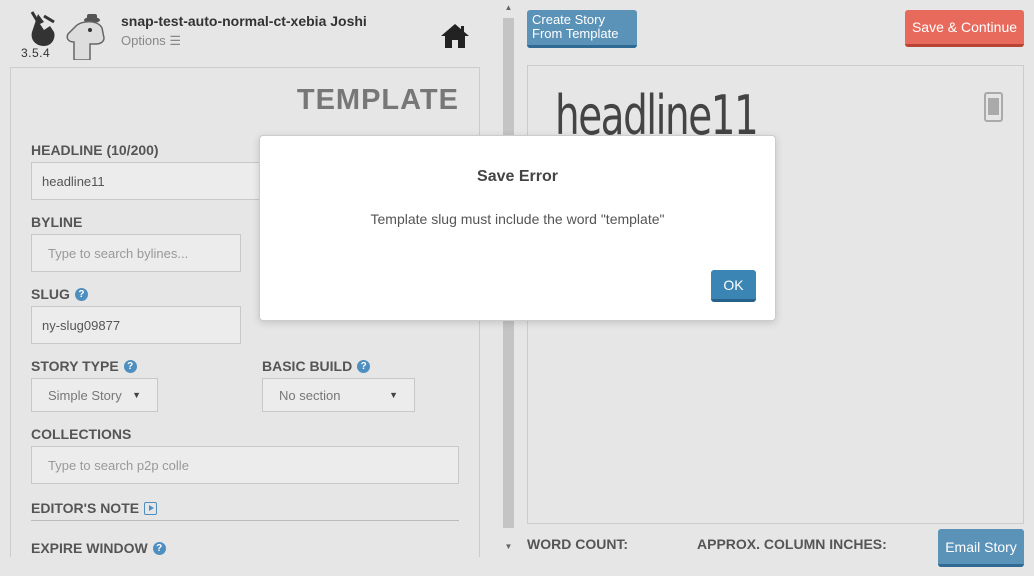 The height and width of the screenshot is (576, 1034). I want to click on options-menu: Options ☰, so click(151, 41).